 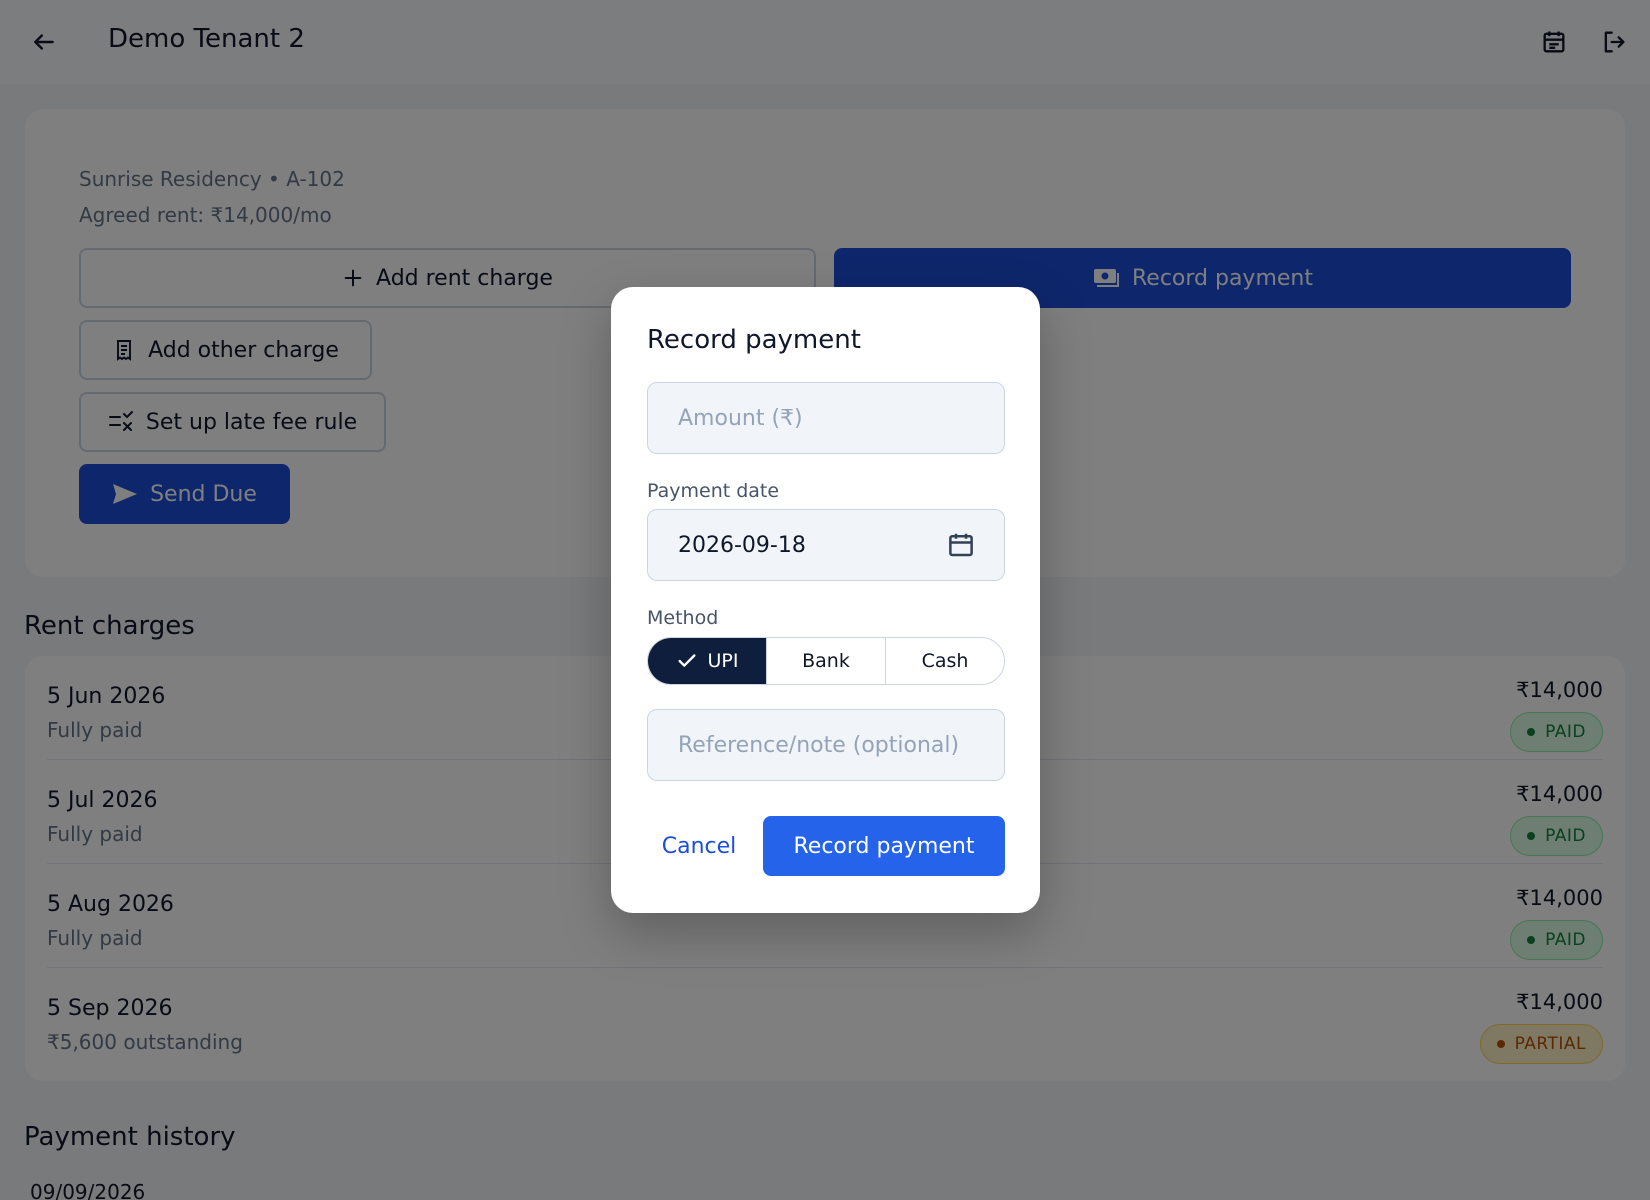 I want to click on method-upi: UPI, so click(x=707, y=661).